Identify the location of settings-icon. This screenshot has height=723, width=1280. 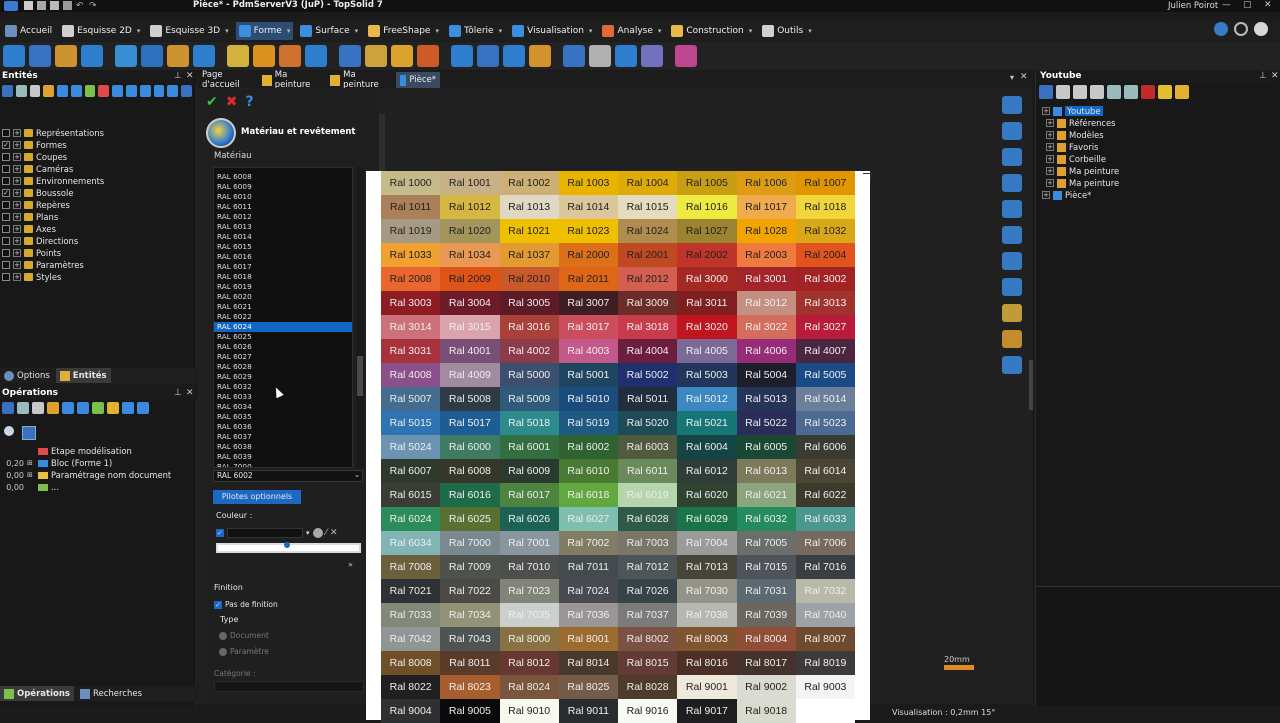
(1261, 29).